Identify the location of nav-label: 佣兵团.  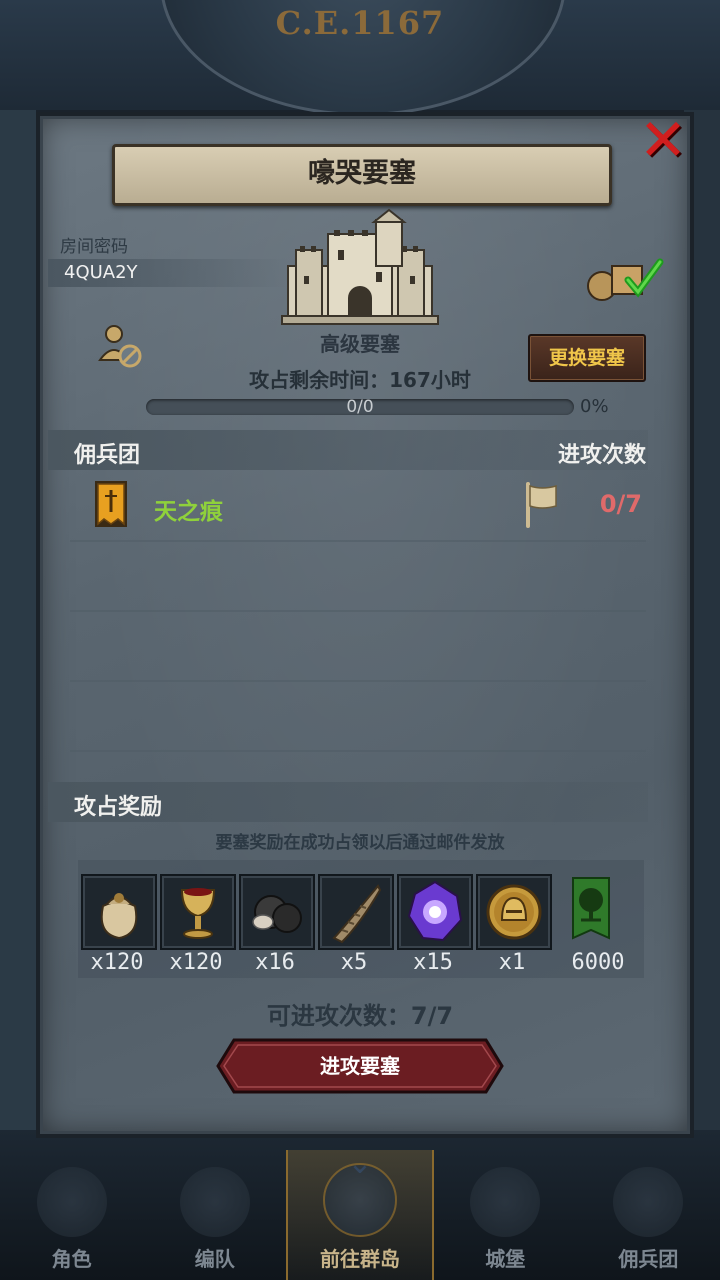
(648, 1259).